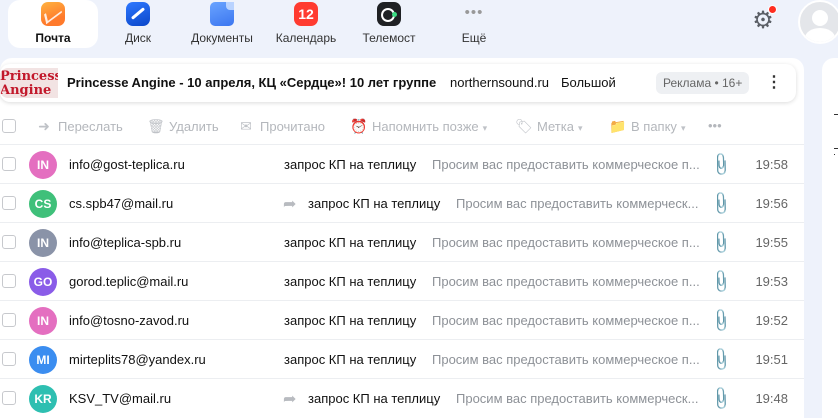  I want to click on ad-logo: Princesse Angine, so click(29, 83).